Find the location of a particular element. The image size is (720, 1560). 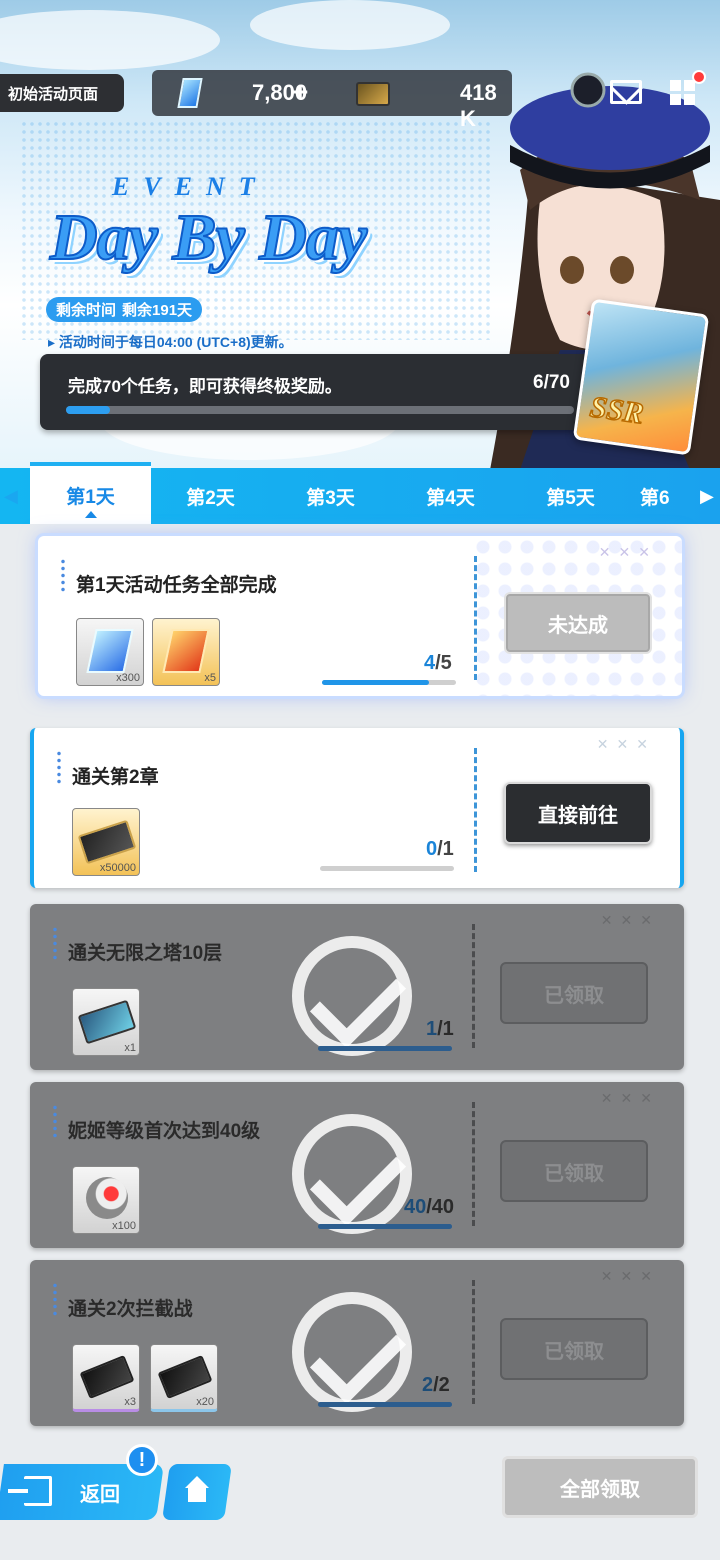

reward-item: x1 is located at coordinates (106, 1022).